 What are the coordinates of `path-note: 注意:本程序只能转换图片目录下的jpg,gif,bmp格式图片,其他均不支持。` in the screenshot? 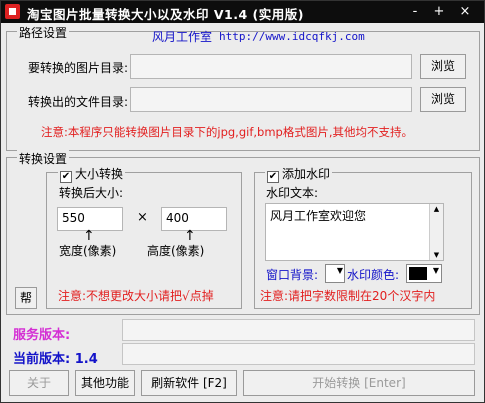 It's located at (227, 132).